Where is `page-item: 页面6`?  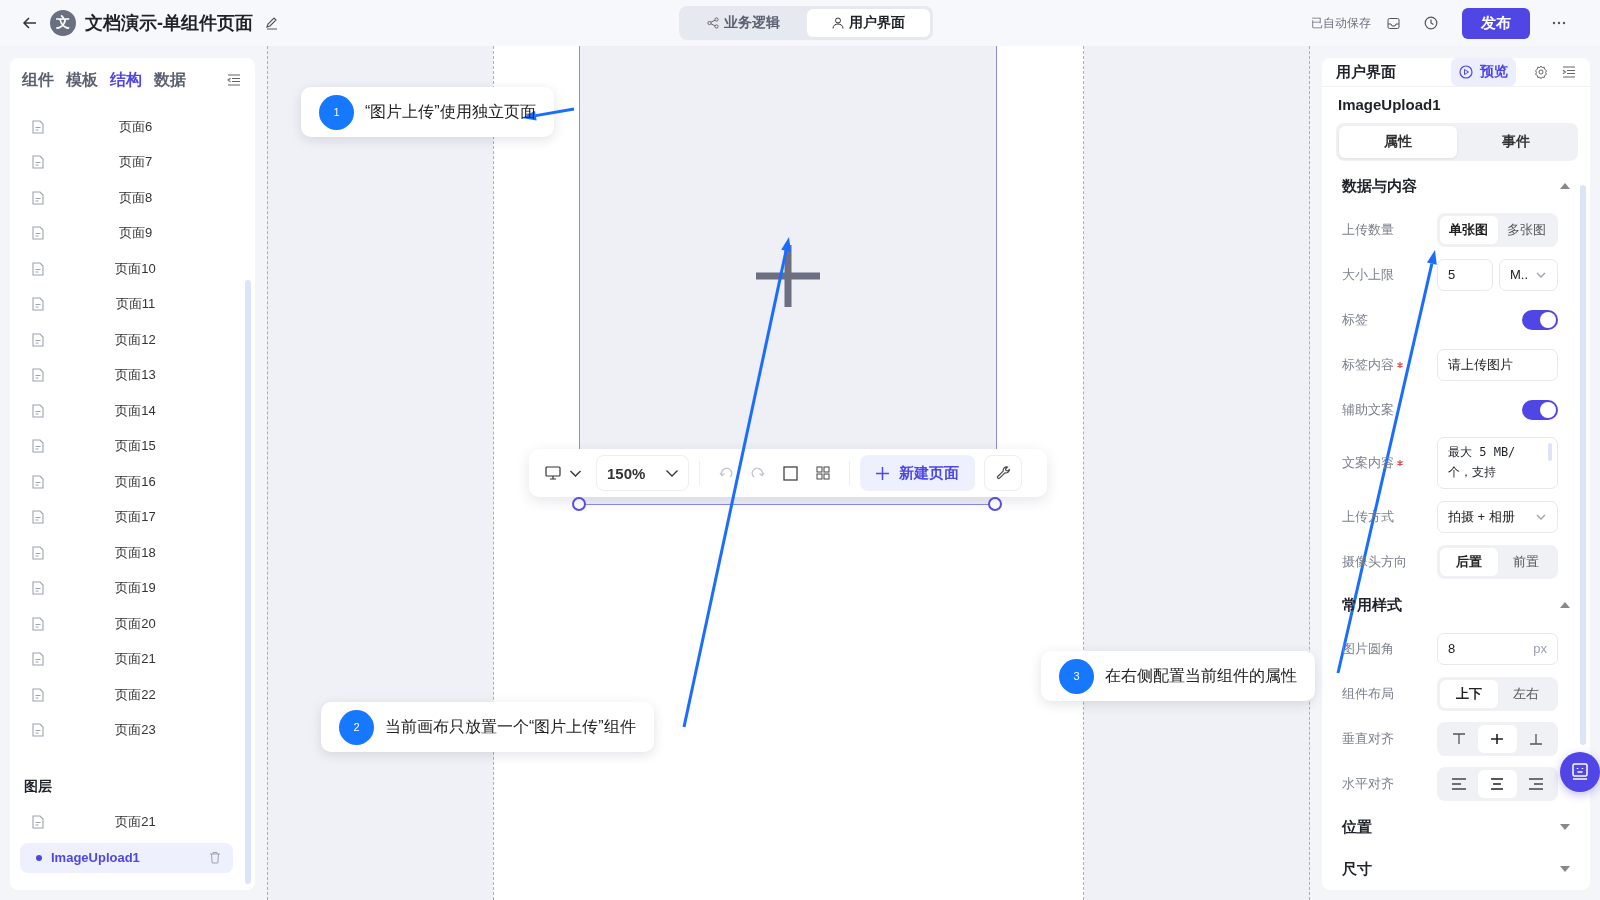
page-item: 页面6 is located at coordinates (132, 127).